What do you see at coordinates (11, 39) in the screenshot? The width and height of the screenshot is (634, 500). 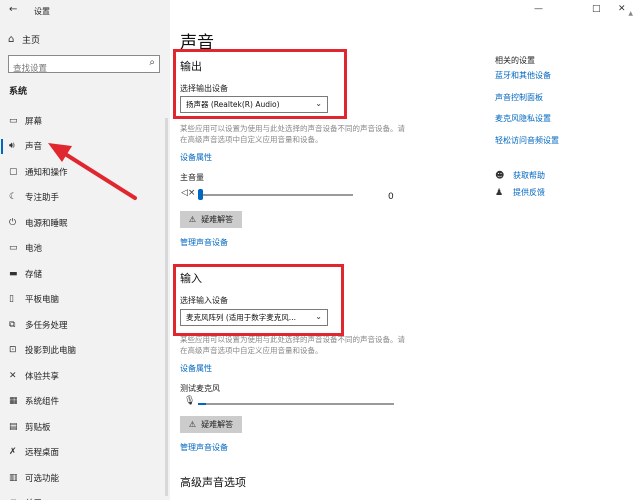 I see `home-icon: ⌂` at bounding box center [11, 39].